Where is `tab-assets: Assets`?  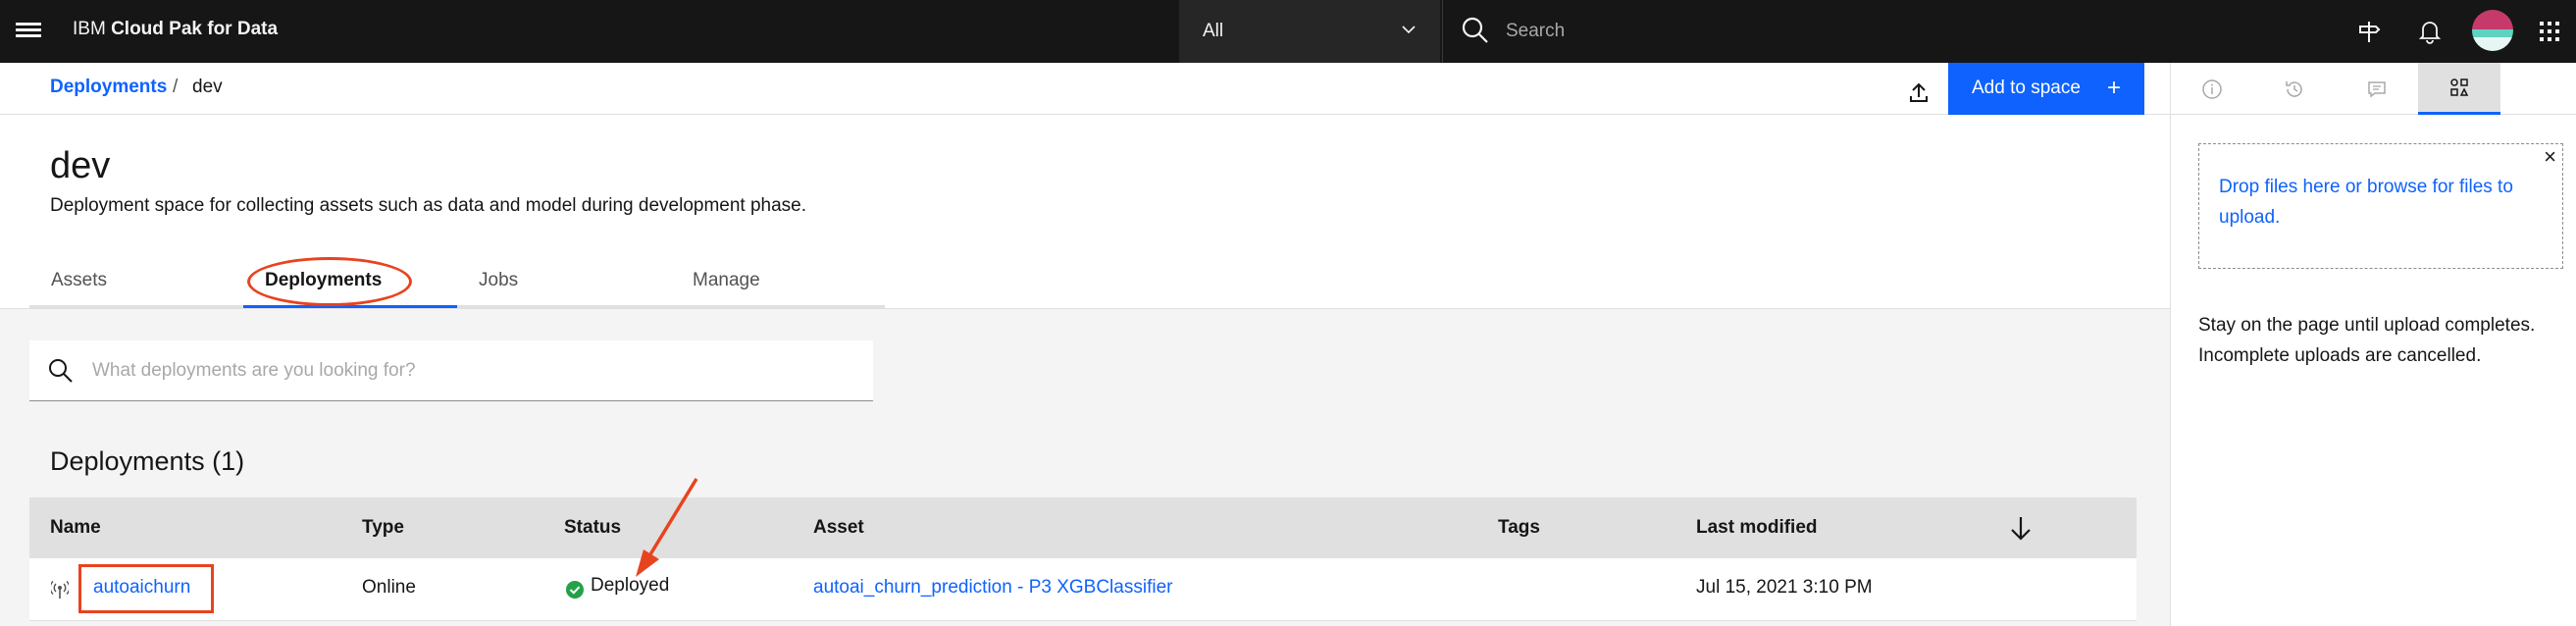
tab-assets: Assets is located at coordinates (136, 281).